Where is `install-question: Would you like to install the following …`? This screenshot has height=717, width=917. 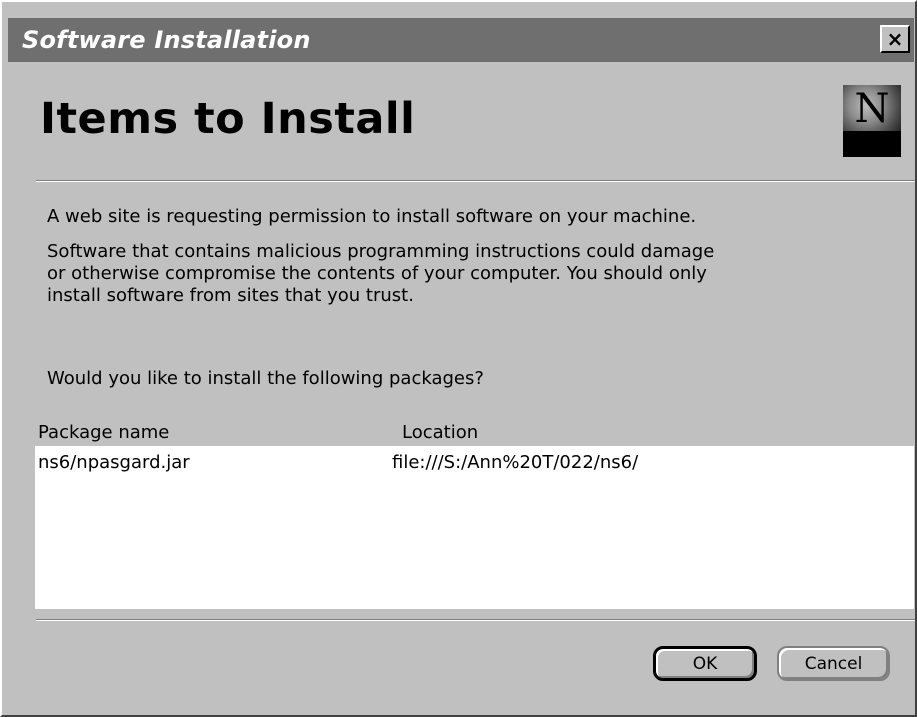 install-question: Would you like to install the following … is located at coordinates (265, 378).